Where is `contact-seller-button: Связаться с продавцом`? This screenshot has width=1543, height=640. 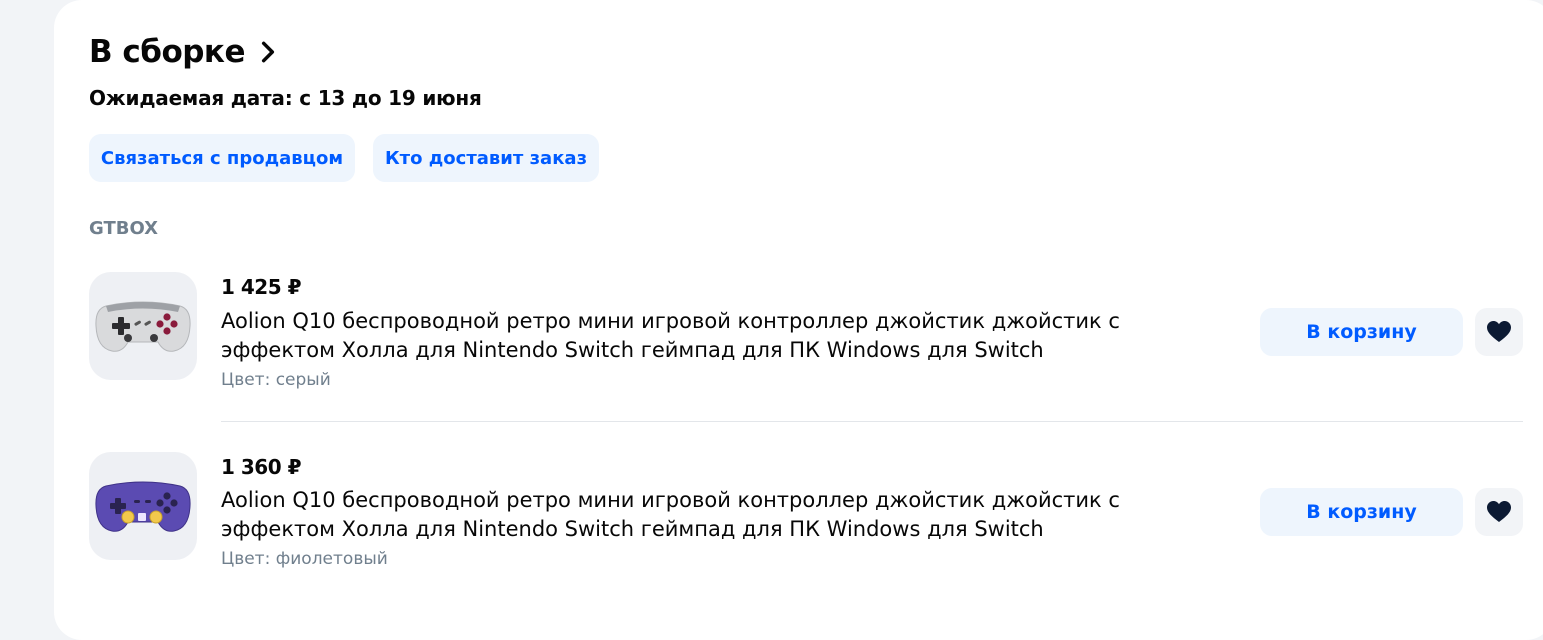
contact-seller-button: Связаться с продавцом is located at coordinates (222, 158).